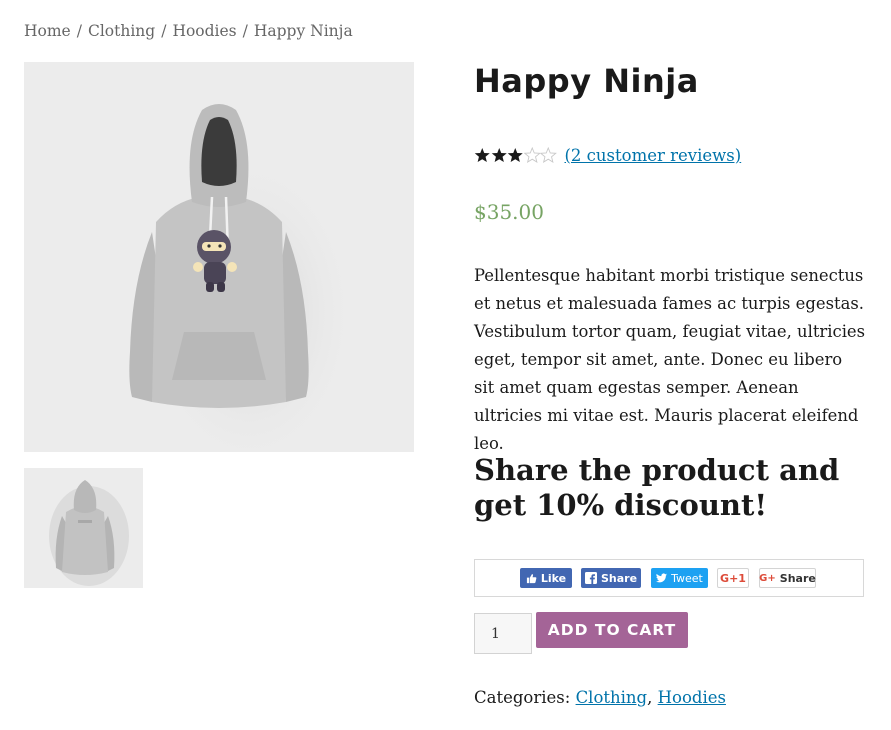 This screenshot has width=891, height=730. What do you see at coordinates (653, 155) in the screenshot?
I see `customer-reviews-link: (2 customer reviews)` at bounding box center [653, 155].